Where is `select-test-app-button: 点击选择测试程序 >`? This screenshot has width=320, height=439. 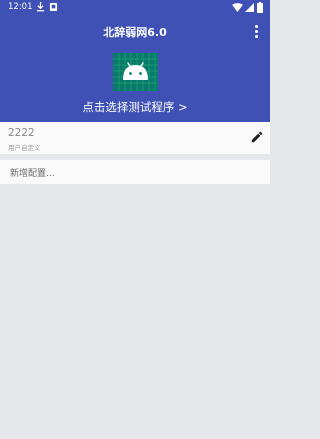
select-test-app-button: 点击选择测试程序 > is located at coordinates (135, 107).